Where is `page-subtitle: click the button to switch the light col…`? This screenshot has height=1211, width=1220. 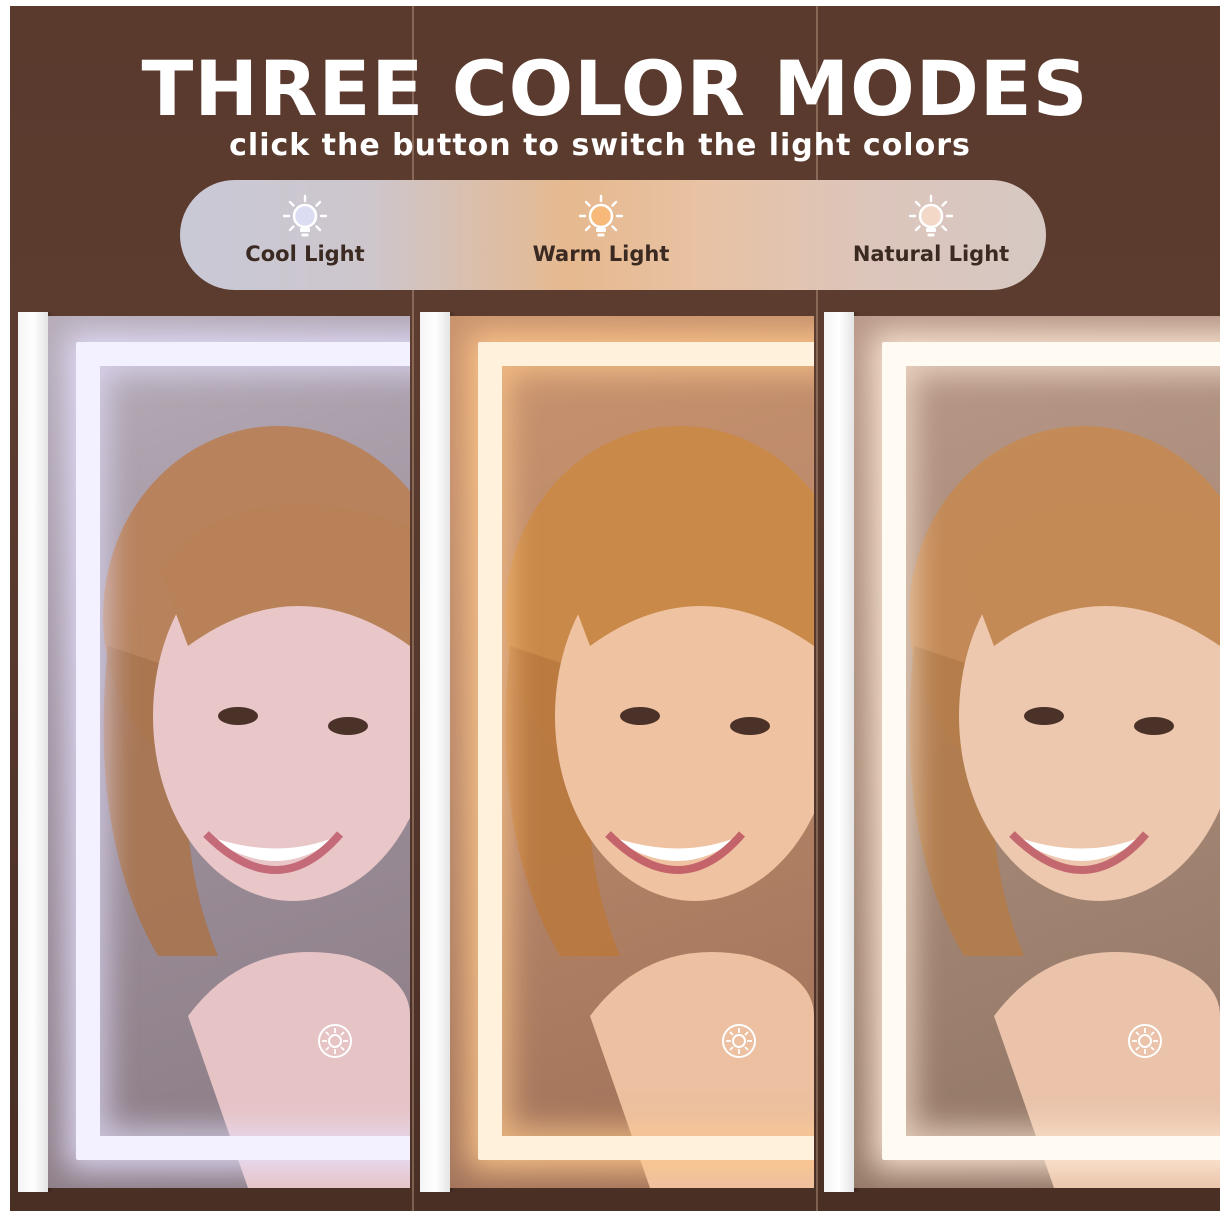 page-subtitle: click the button to switch the light col… is located at coordinates (600, 145).